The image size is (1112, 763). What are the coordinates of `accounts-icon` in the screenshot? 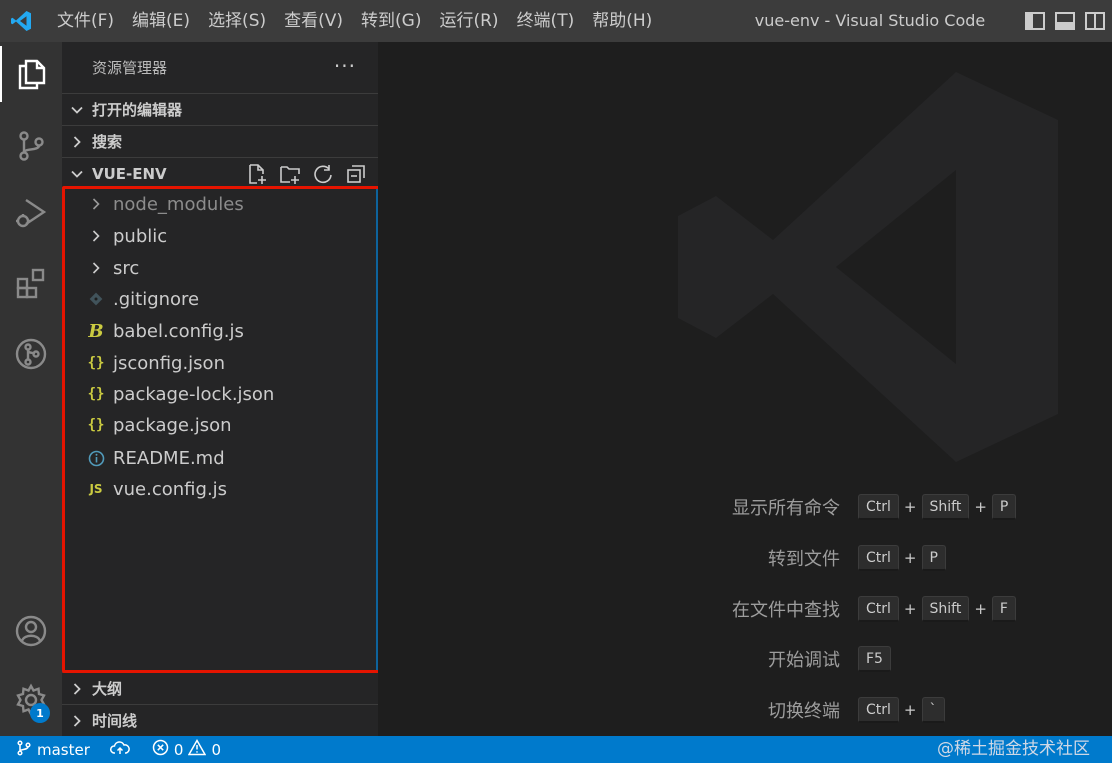 It's located at (31, 631).